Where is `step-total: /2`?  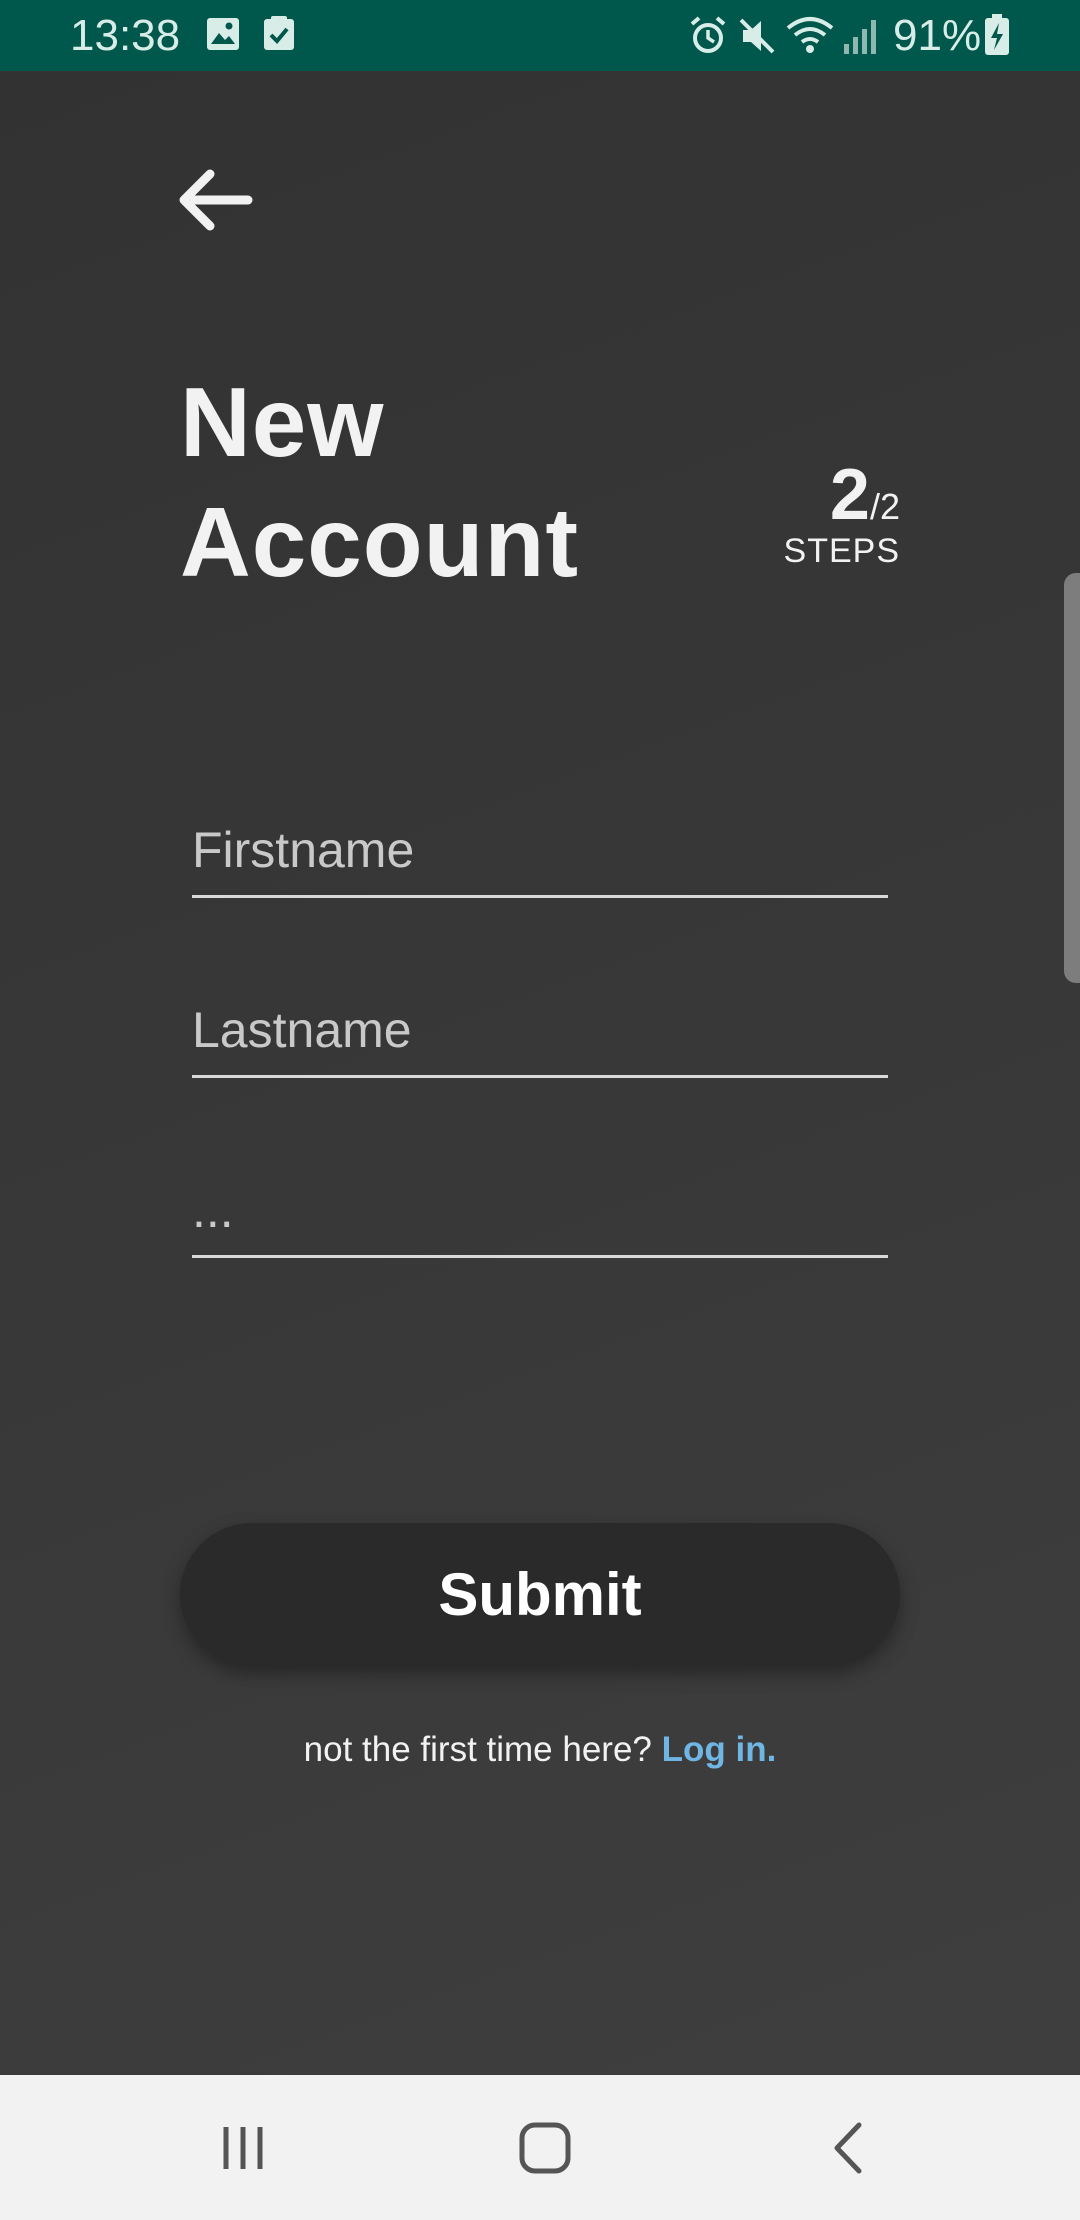 step-total: /2 is located at coordinates (884, 506).